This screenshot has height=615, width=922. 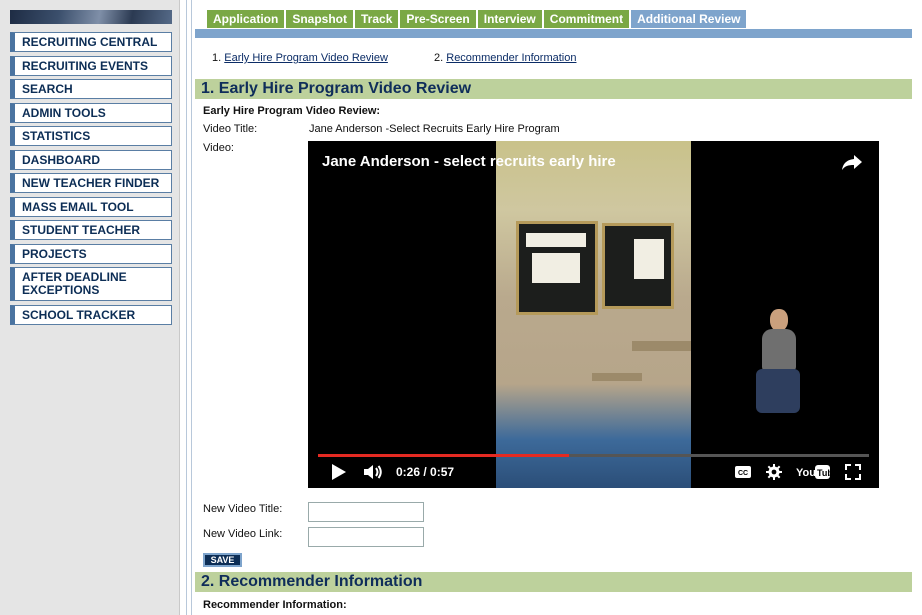 What do you see at coordinates (246, 19) in the screenshot?
I see `tab-application: Application` at bounding box center [246, 19].